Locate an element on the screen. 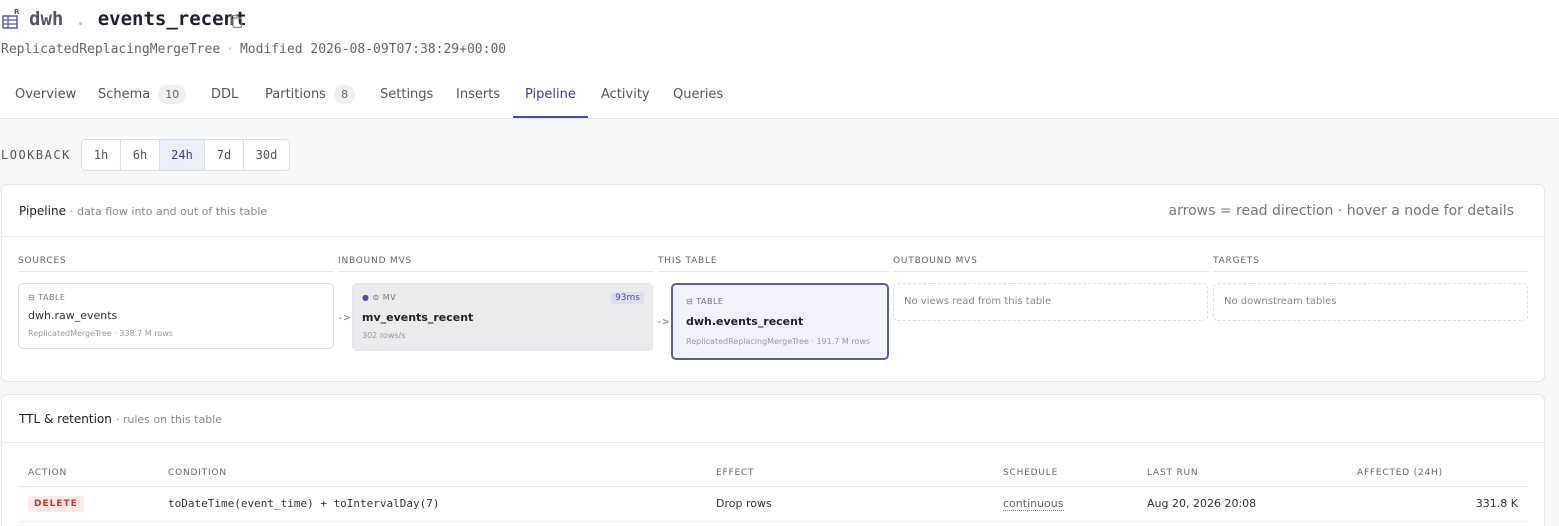 This screenshot has width=1559, height=526. outbound-mvs-empty: No views read from this table is located at coordinates (1050, 302).